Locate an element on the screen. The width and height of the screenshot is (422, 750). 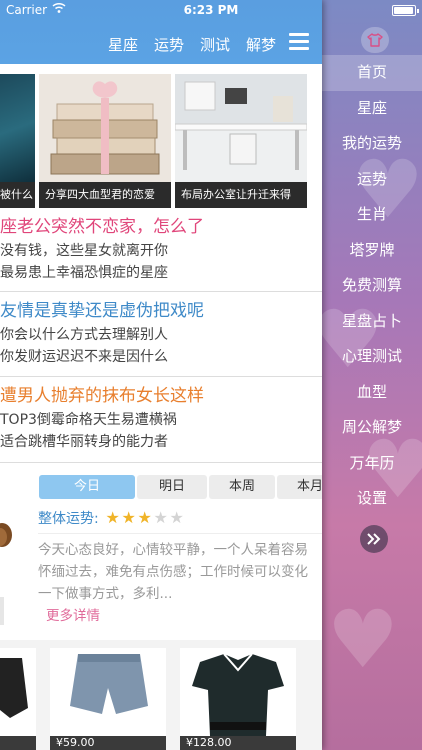
side-menu-item: 星盘占卜 is located at coordinates (372, 322).